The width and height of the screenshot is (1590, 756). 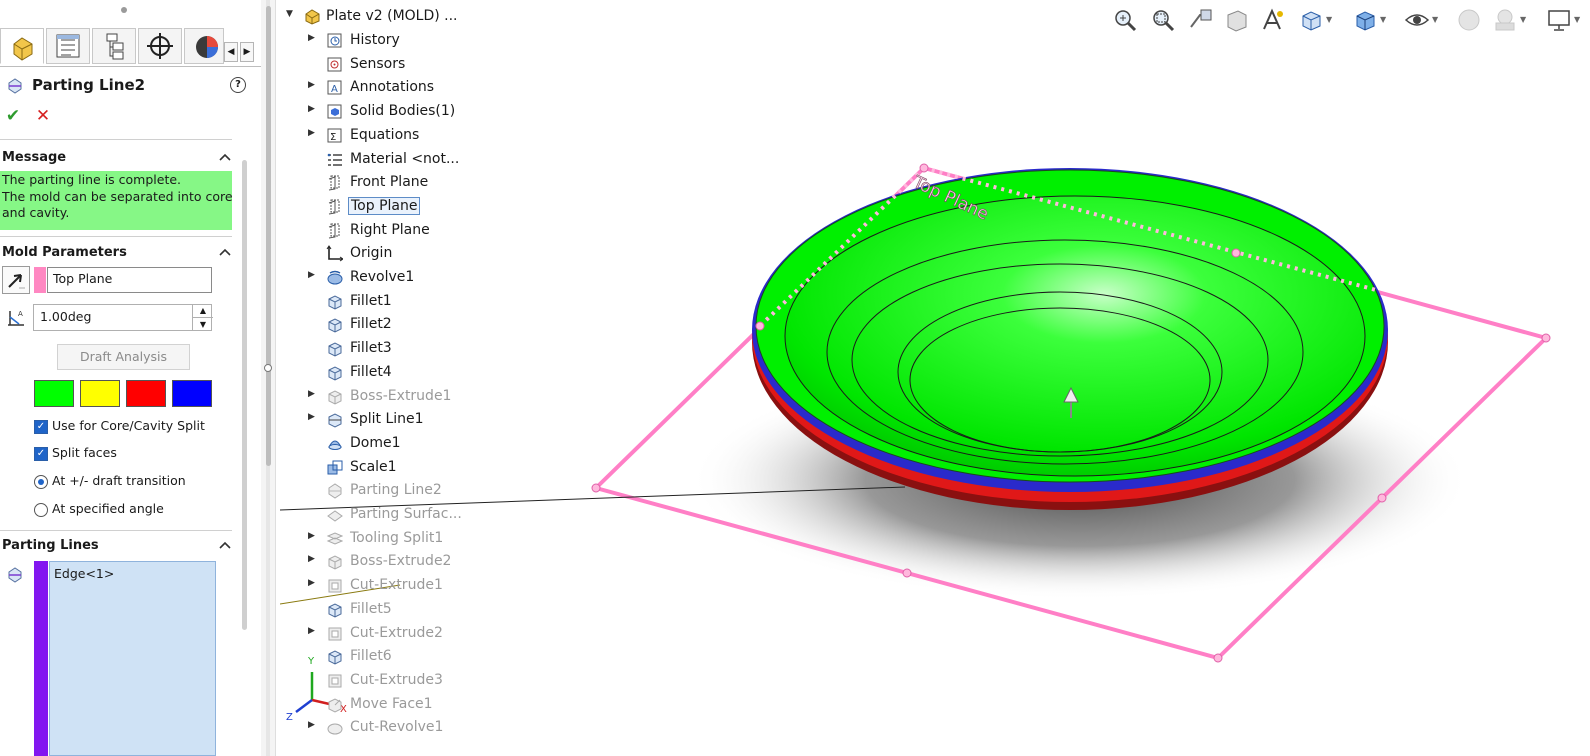 I want to click on view-settings-icon, so click(x=1559, y=20).